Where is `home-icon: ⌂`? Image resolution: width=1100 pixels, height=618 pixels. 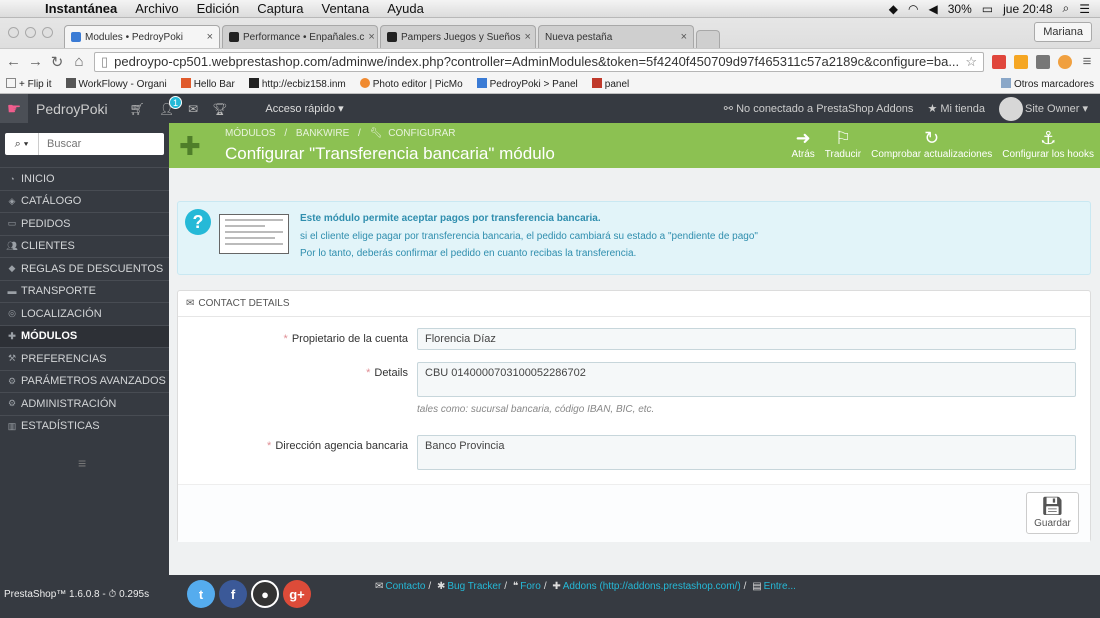
home-icon: ⌂ is located at coordinates (79, 61).